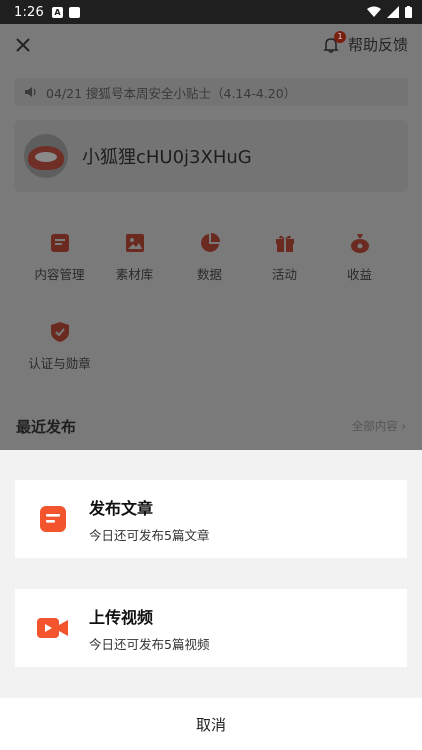  I want to click on wifi-icon, so click(374, 11).